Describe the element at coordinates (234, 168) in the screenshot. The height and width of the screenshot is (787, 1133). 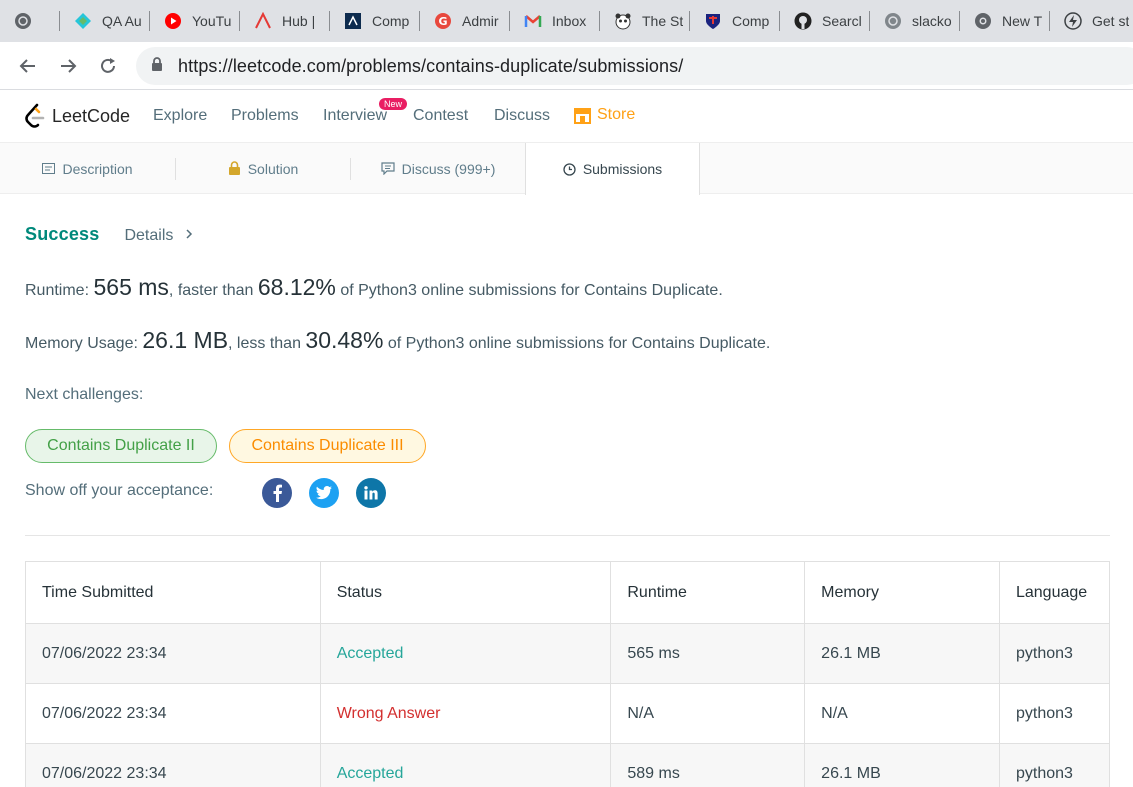
I see `lock-icon` at that location.